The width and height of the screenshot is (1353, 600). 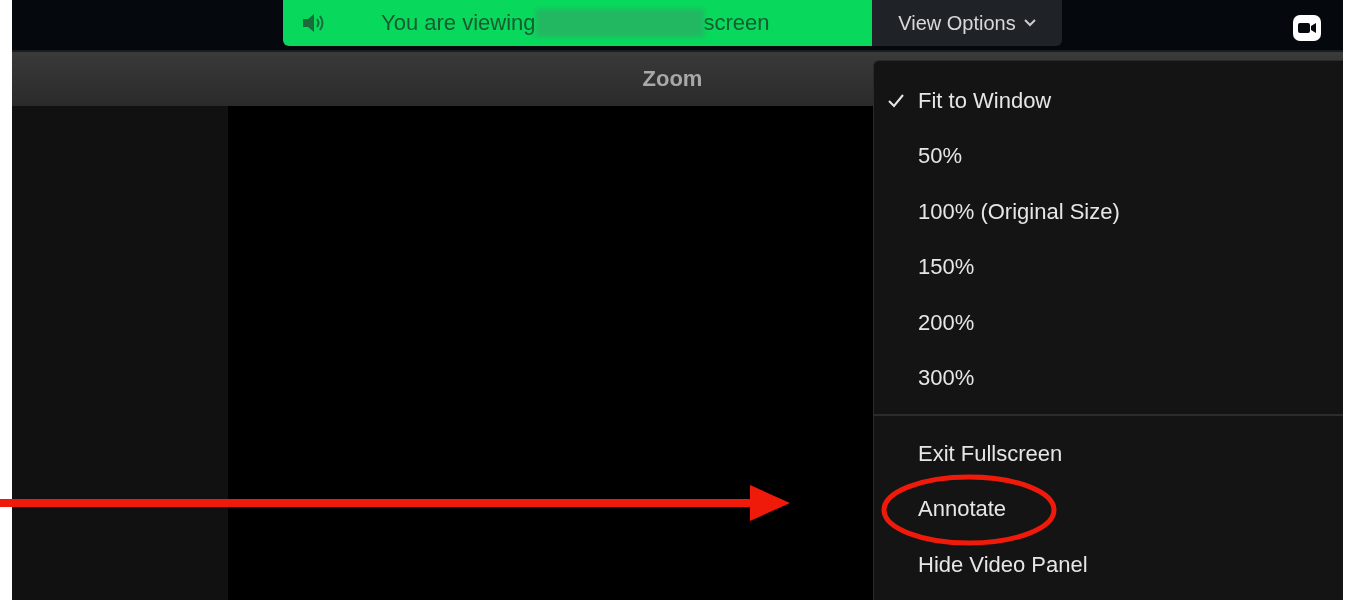 I want to click on window-title: Zoom, so click(x=672, y=79).